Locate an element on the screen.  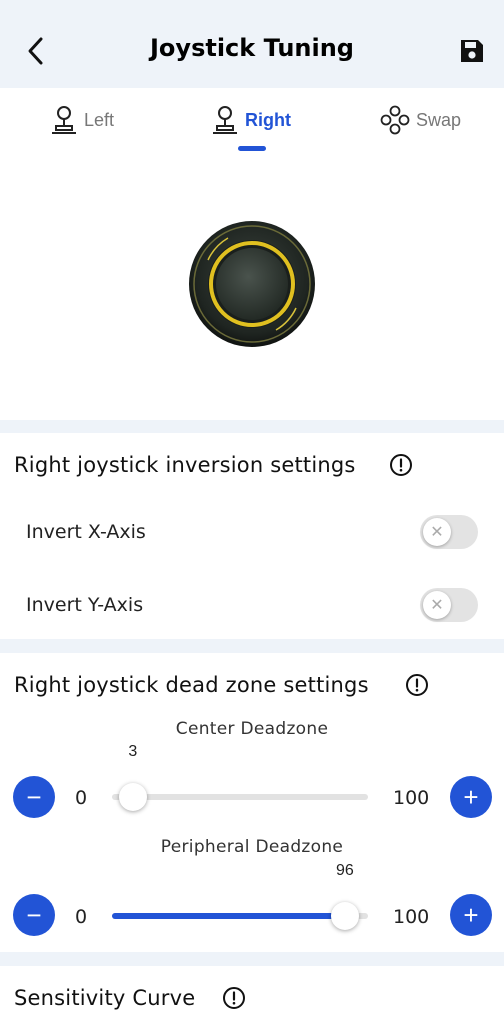
invert-y-label: Invert Y-Axis is located at coordinates (85, 605).